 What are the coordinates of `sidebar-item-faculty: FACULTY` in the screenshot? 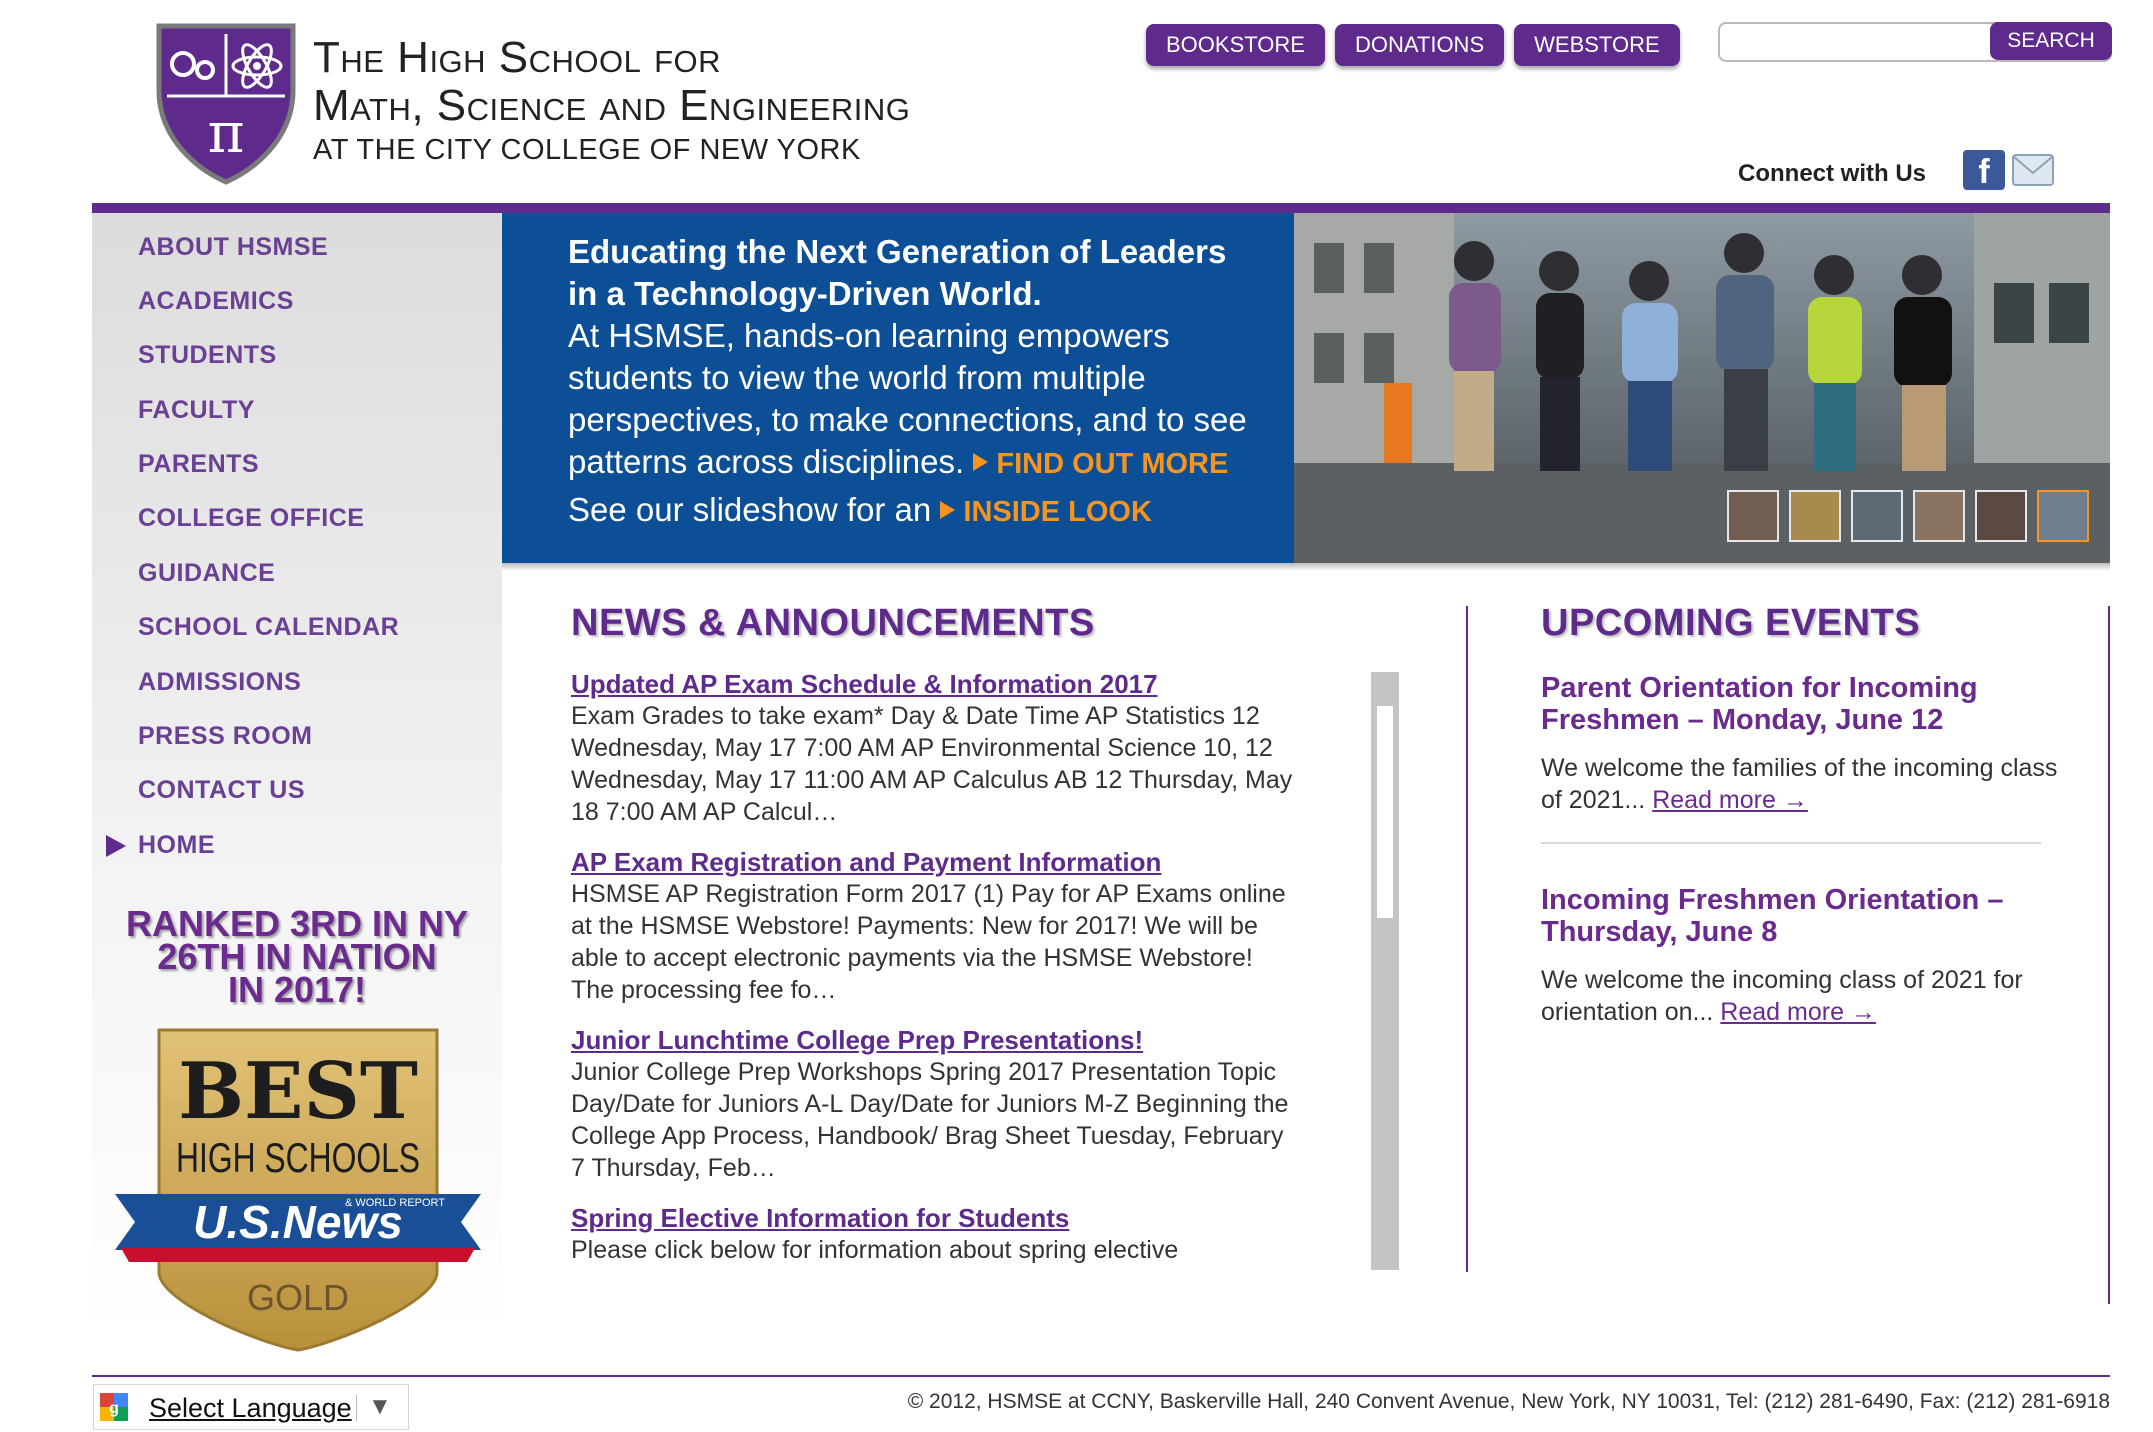 It's located at (196, 410).